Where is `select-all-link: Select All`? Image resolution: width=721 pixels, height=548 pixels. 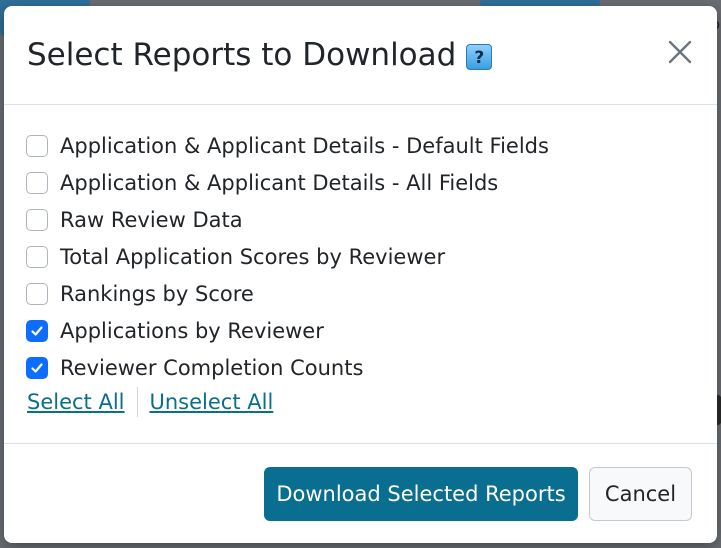 select-all-link: Select All is located at coordinates (76, 402).